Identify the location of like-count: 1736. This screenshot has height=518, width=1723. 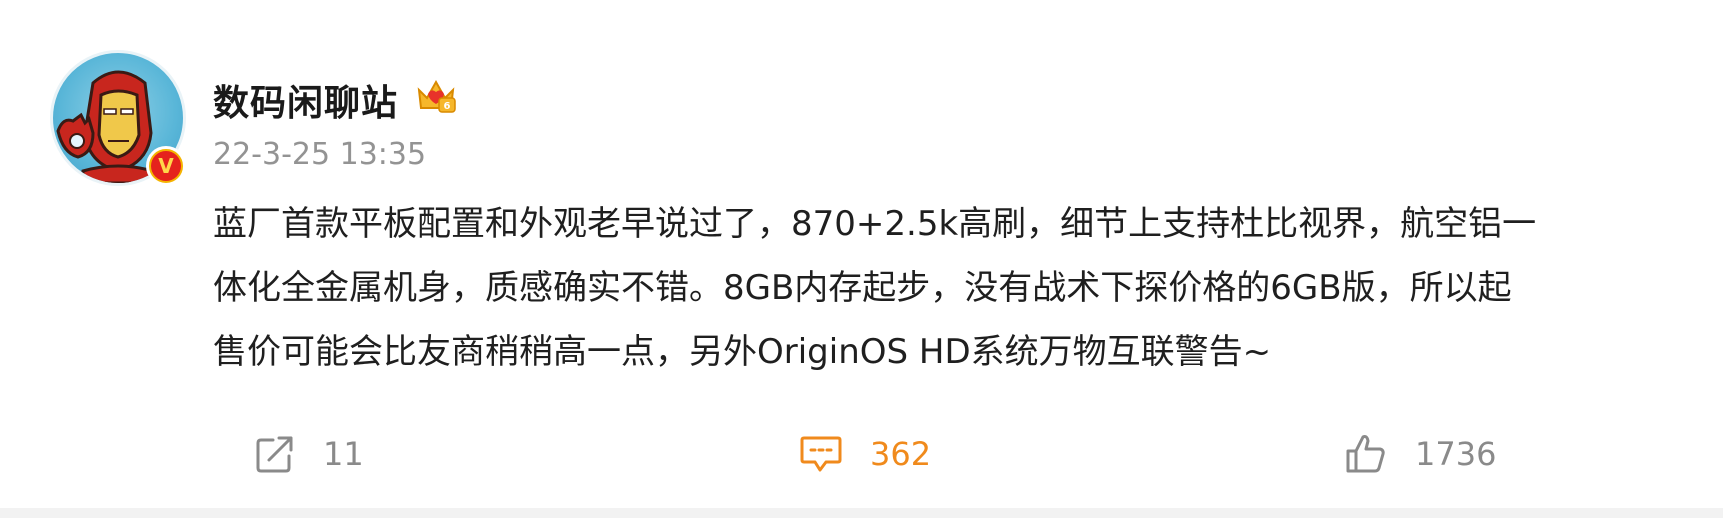
(1456, 454).